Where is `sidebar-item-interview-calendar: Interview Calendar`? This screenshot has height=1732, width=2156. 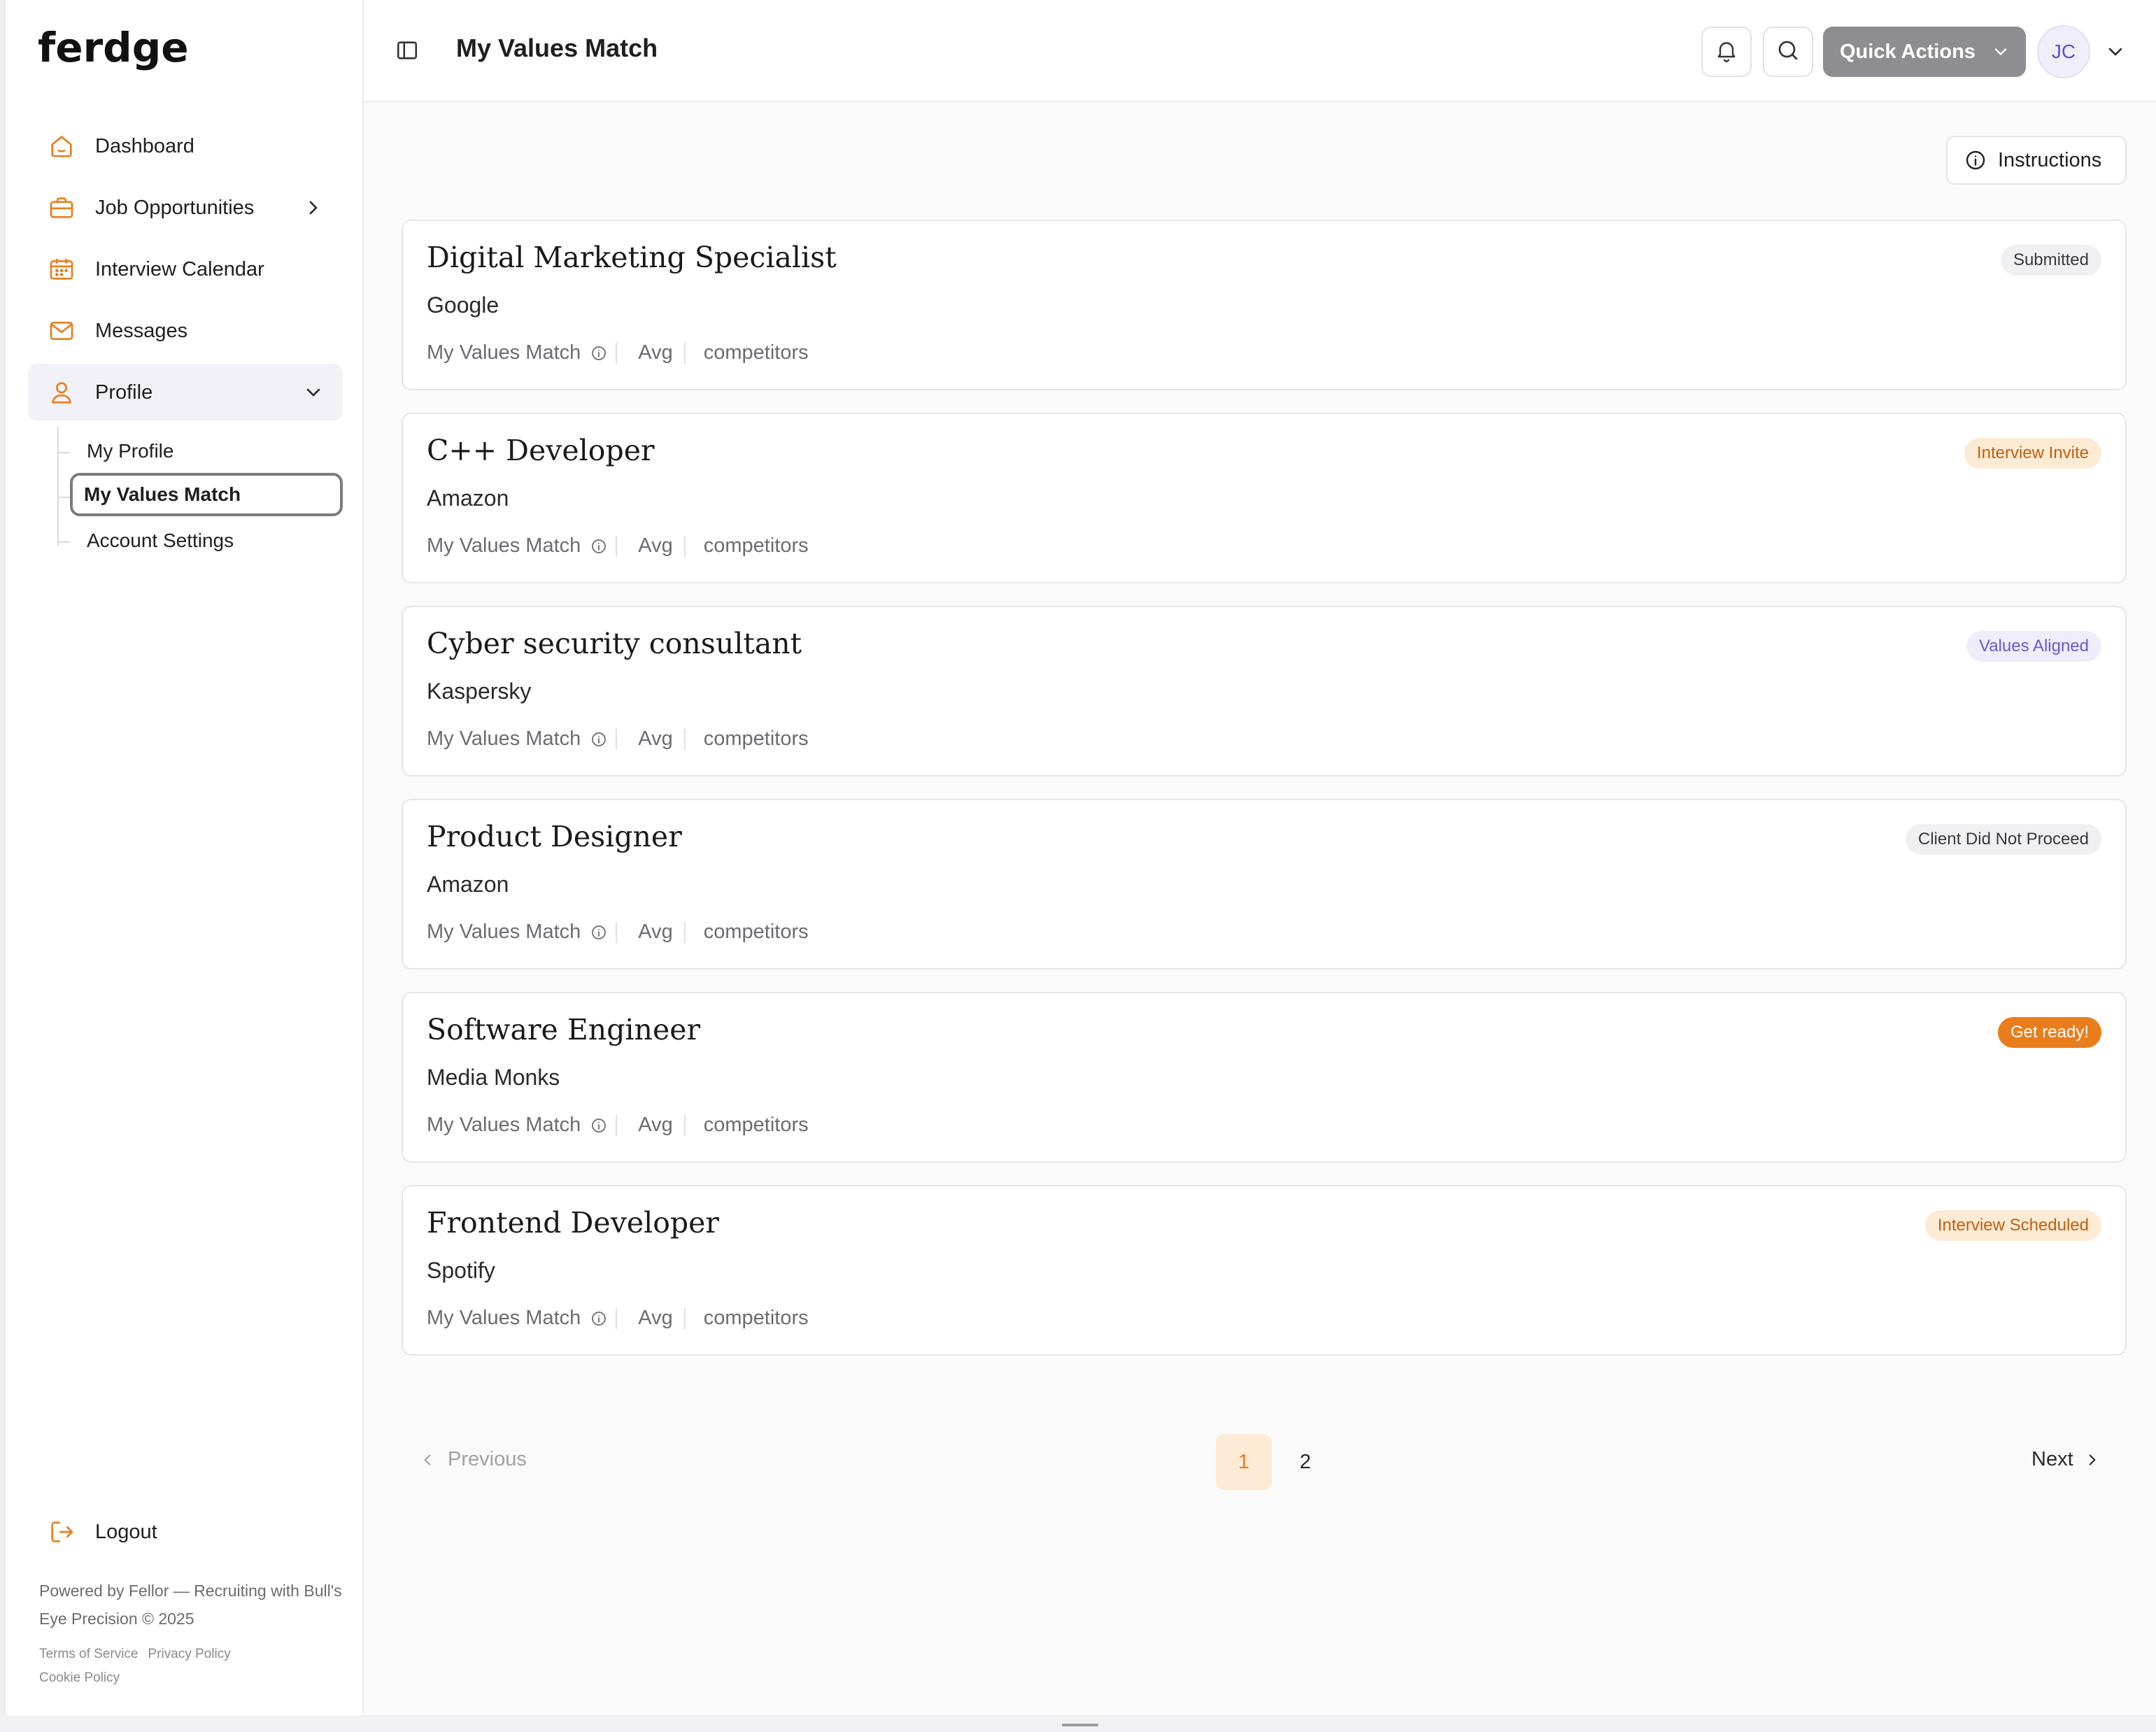 sidebar-item-interview-calendar: Interview Calendar is located at coordinates (186, 269).